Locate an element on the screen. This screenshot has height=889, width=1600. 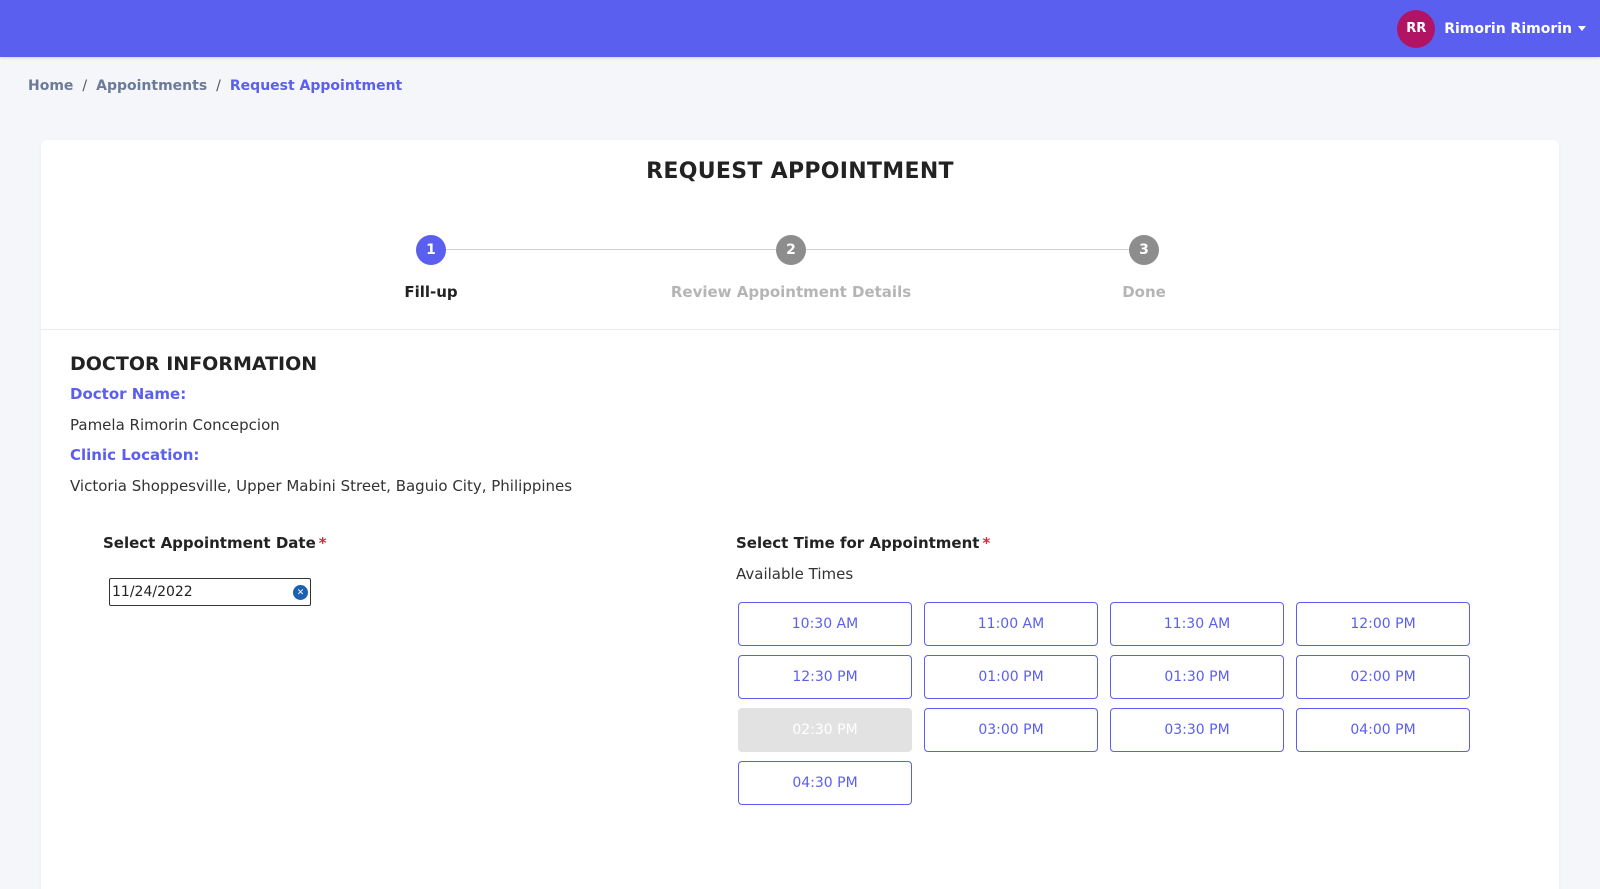
time-slot-button: 02:30 PM is located at coordinates (825, 730).